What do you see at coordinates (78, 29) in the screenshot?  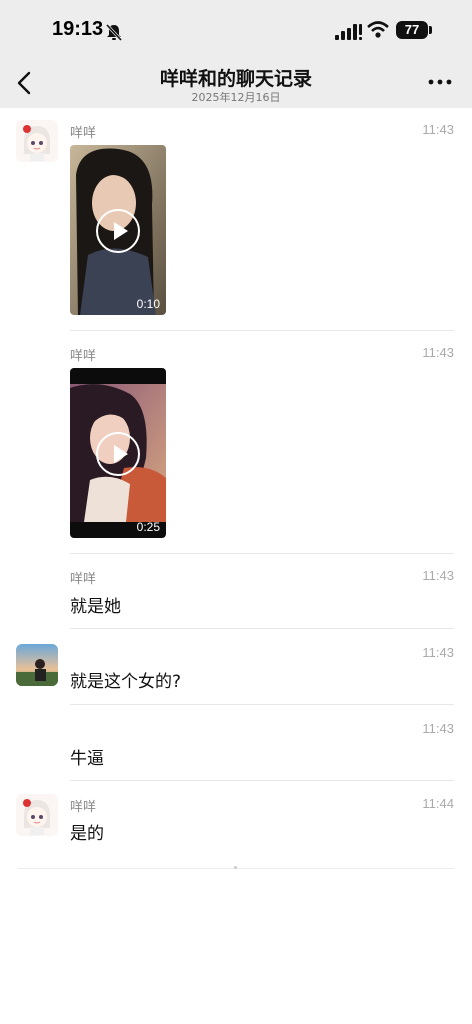 I see `status-time: 19:13` at bounding box center [78, 29].